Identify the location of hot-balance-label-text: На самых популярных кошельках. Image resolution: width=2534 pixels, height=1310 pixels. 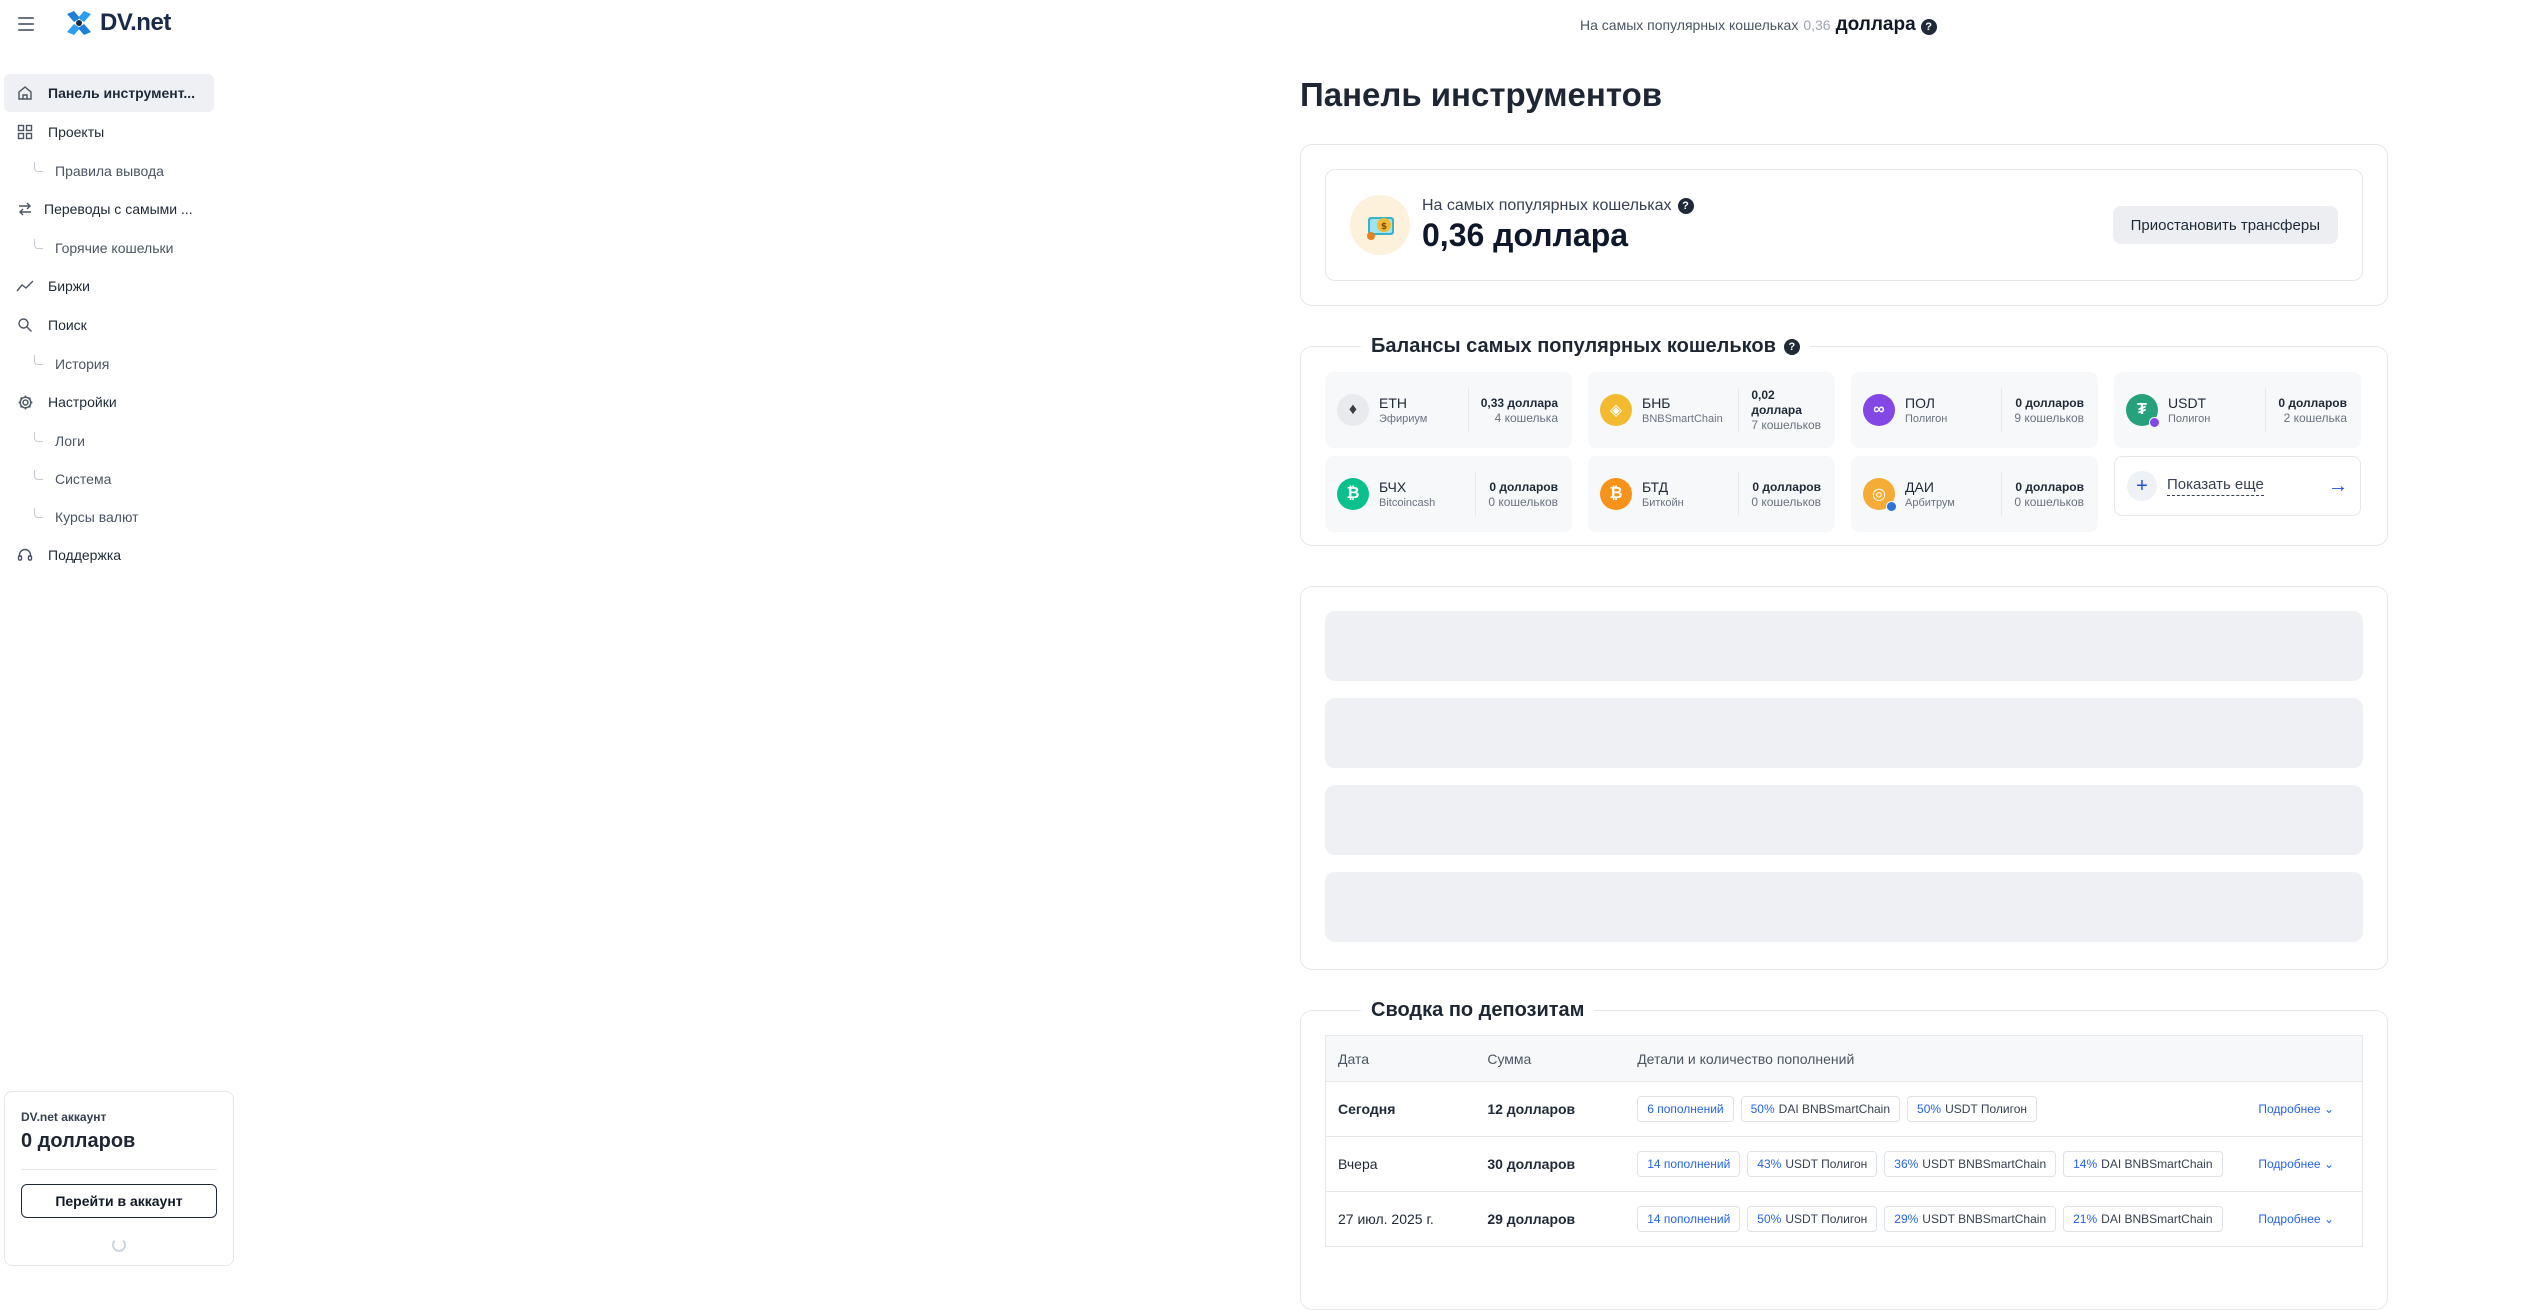
(1547, 205).